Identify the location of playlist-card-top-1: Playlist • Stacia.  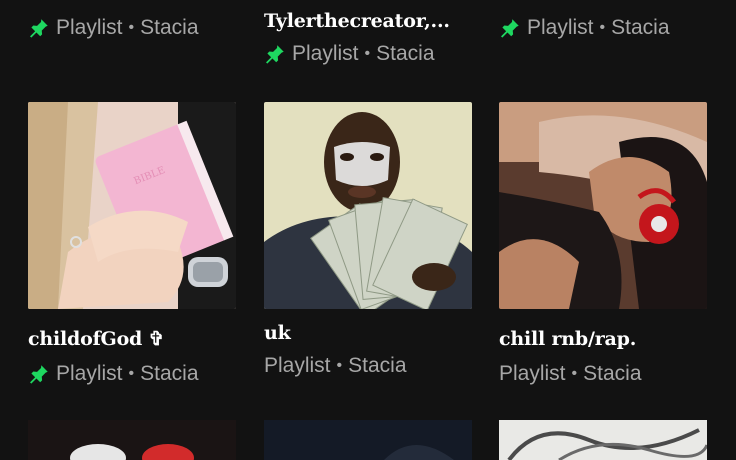
(132, 20).